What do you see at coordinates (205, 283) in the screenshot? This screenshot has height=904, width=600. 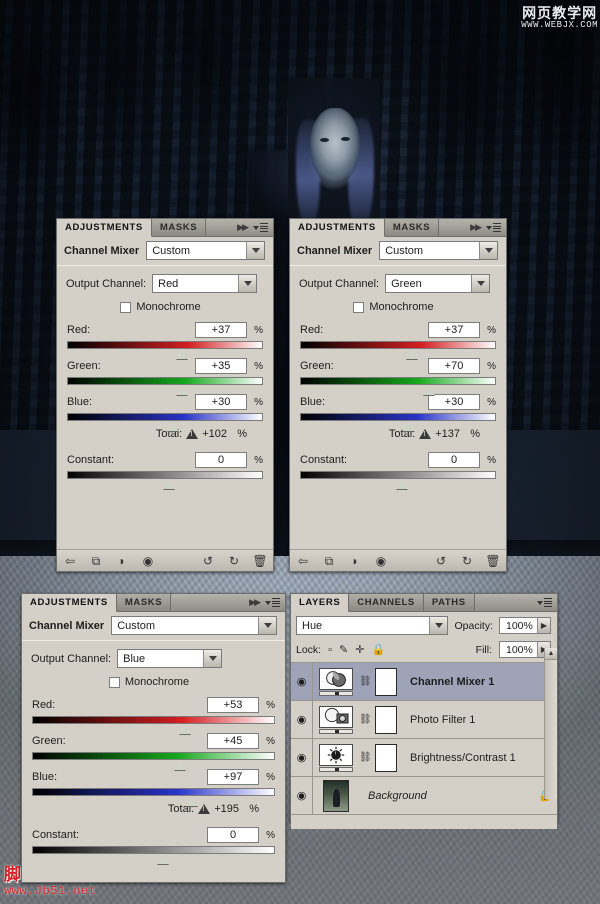 I see `output-channel-select: Red` at bounding box center [205, 283].